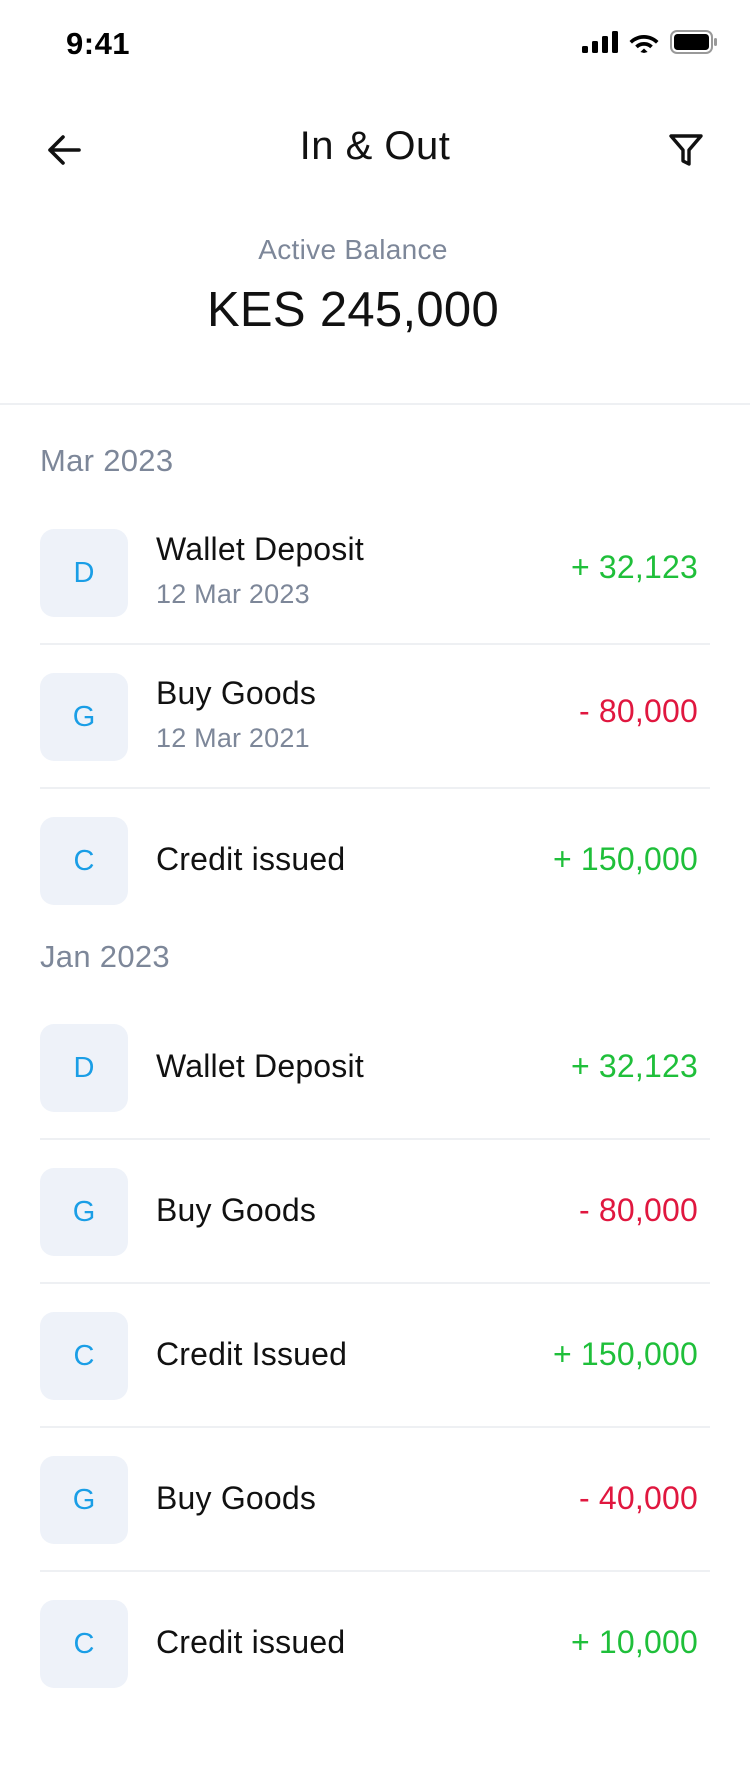 The width and height of the screenshot is (750, 1772). Describe the element at coordinates (638, 1498) in the screenshot. I see `transaction-amount: - 40,000` at that location.